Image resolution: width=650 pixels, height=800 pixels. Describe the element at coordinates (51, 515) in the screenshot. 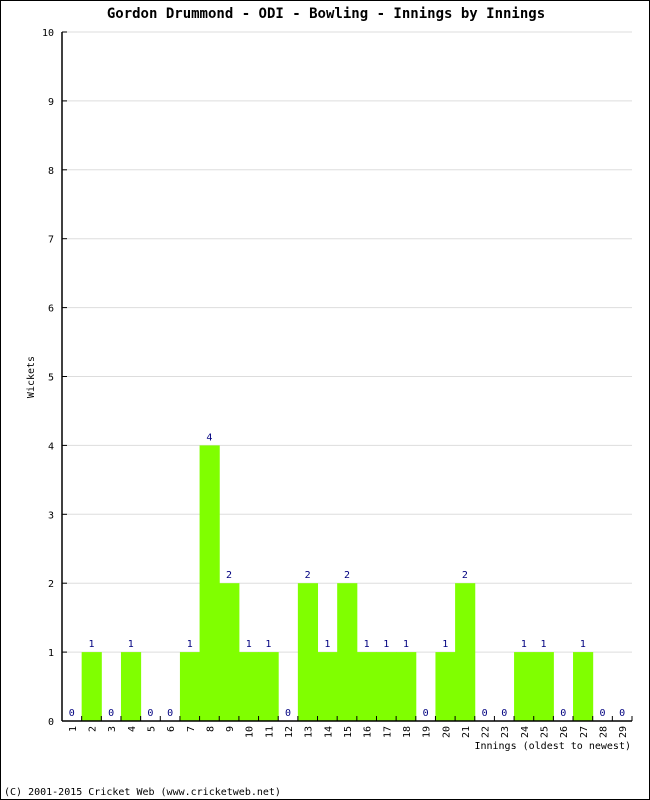

I see `y-tick-label: 3` at that location.